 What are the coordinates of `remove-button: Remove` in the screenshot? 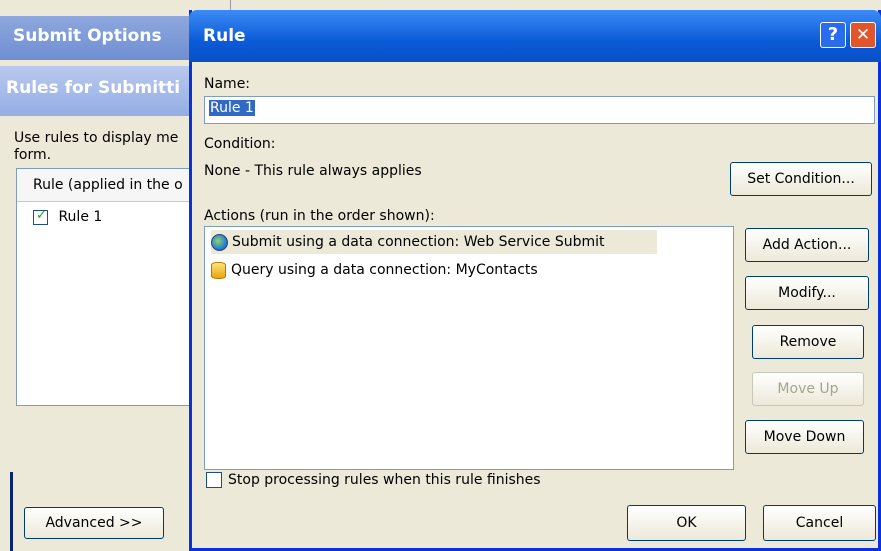 It's located at (808, 342).